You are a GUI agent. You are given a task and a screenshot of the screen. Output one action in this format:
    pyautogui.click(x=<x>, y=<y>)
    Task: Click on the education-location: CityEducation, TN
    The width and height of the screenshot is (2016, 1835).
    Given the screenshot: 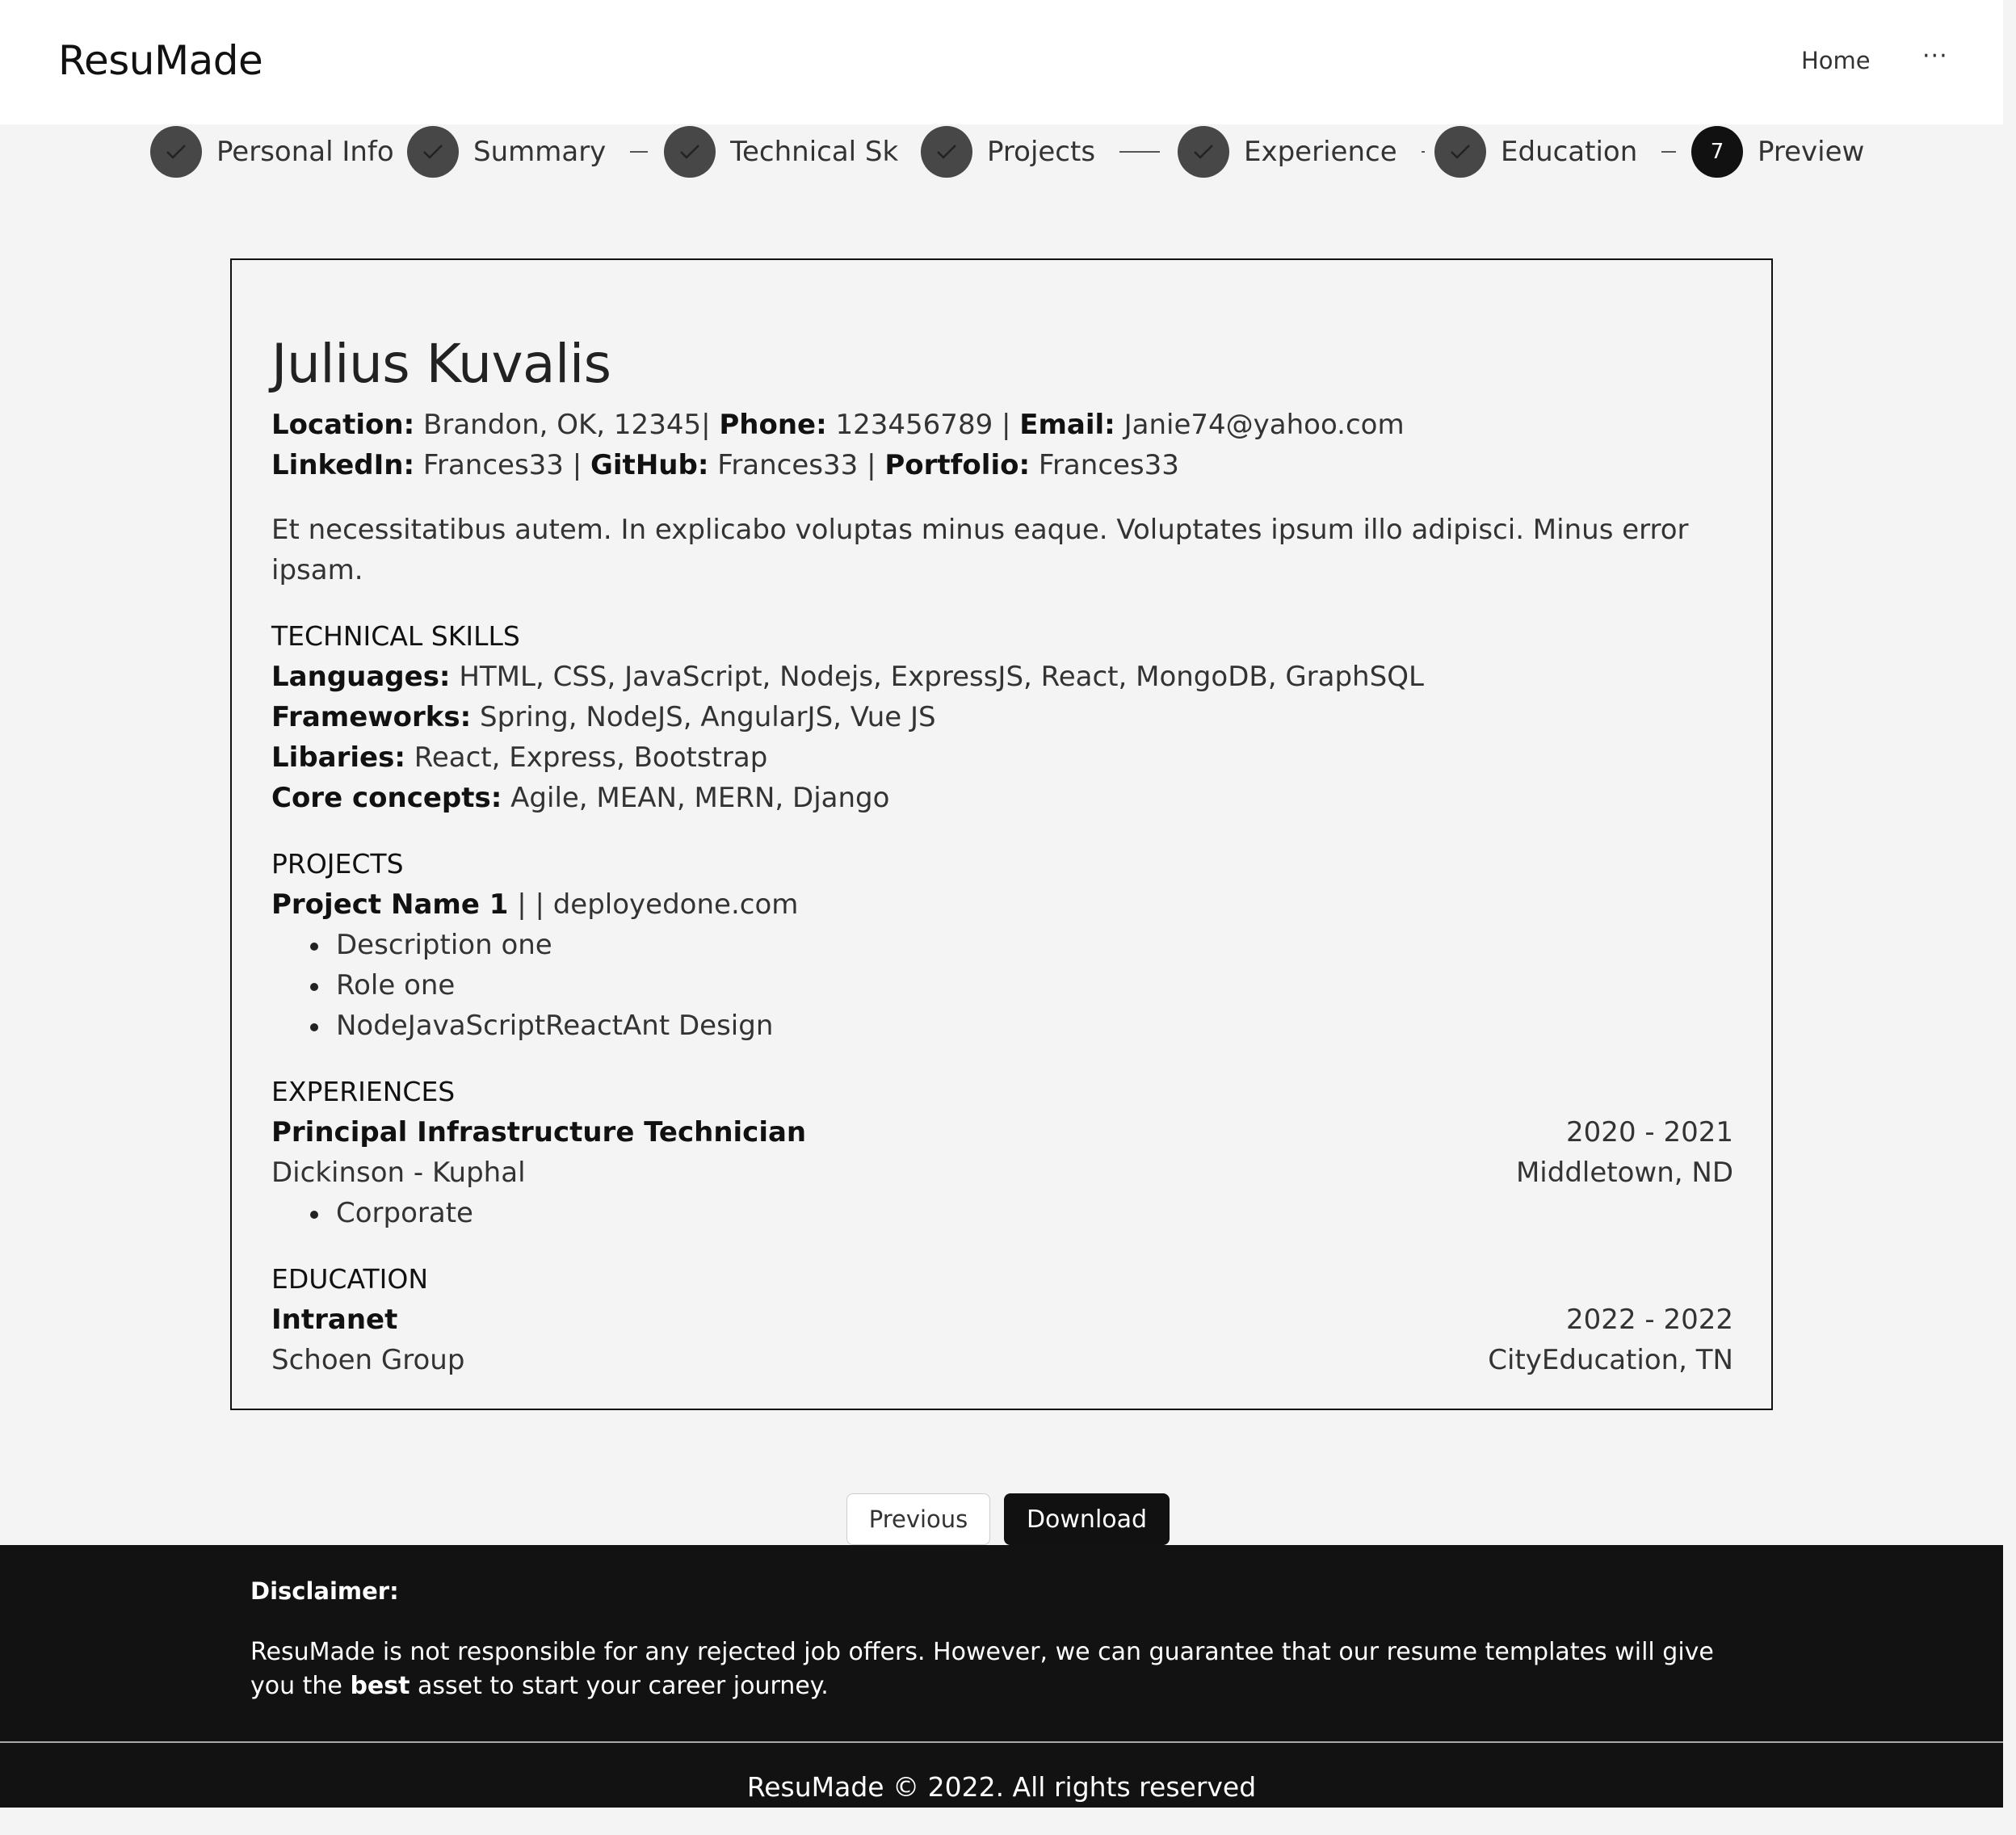 What is the action you would take?
    pyautogui.click(x=1610, y=1360)
    